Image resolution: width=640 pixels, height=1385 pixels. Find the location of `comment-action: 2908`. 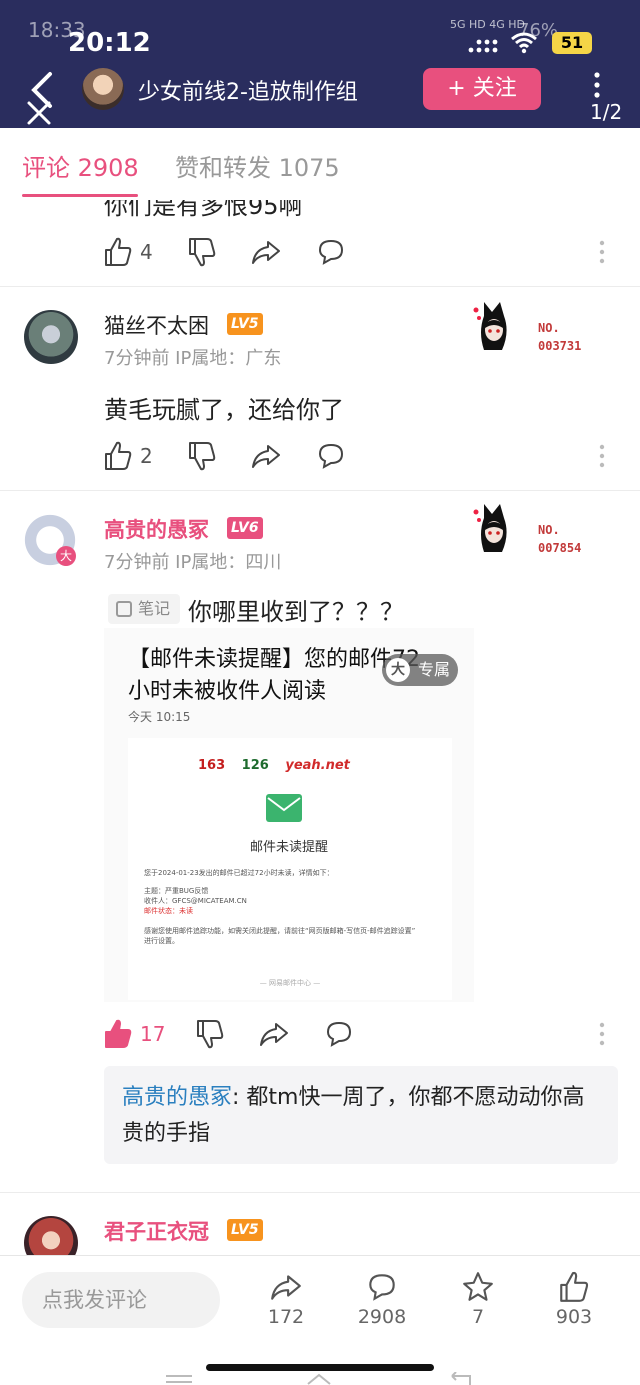

comment-action: 2908 is located at coordinates (382, 1299).